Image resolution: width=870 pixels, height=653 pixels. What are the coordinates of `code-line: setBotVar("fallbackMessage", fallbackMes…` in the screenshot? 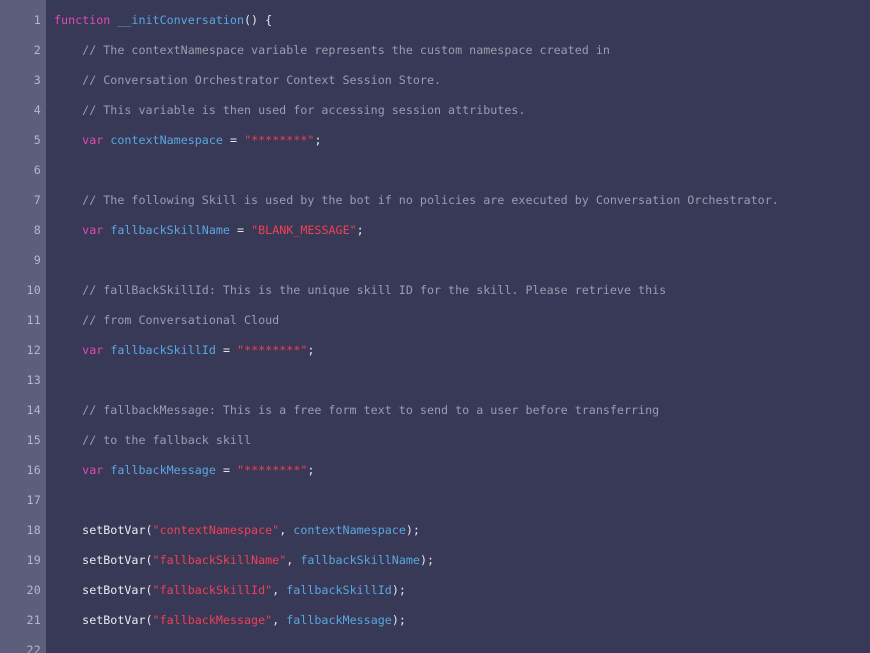 It's located at (458, 620).